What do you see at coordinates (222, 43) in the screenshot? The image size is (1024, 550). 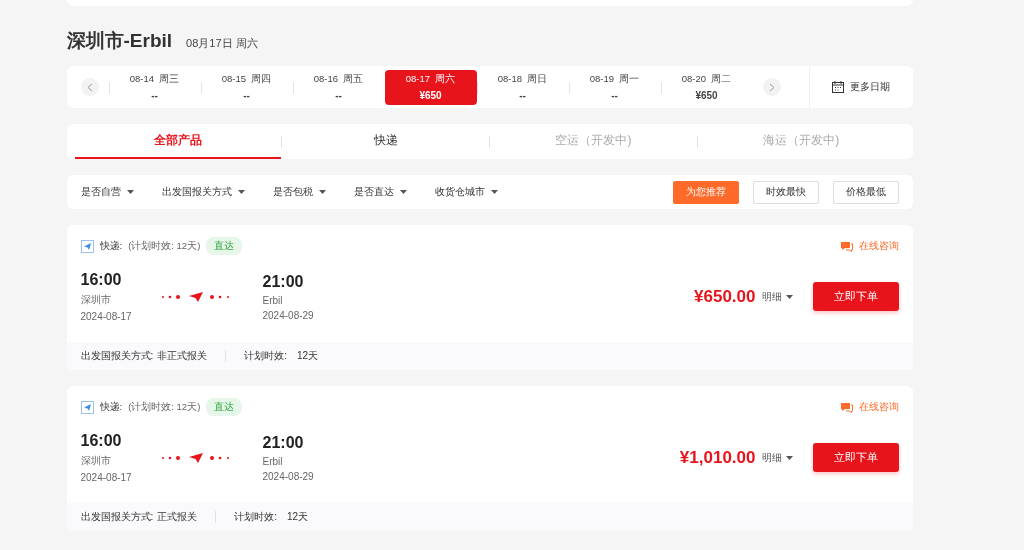 I see `selected-date: 08月17日 周六` at bounding box center [222, 43].